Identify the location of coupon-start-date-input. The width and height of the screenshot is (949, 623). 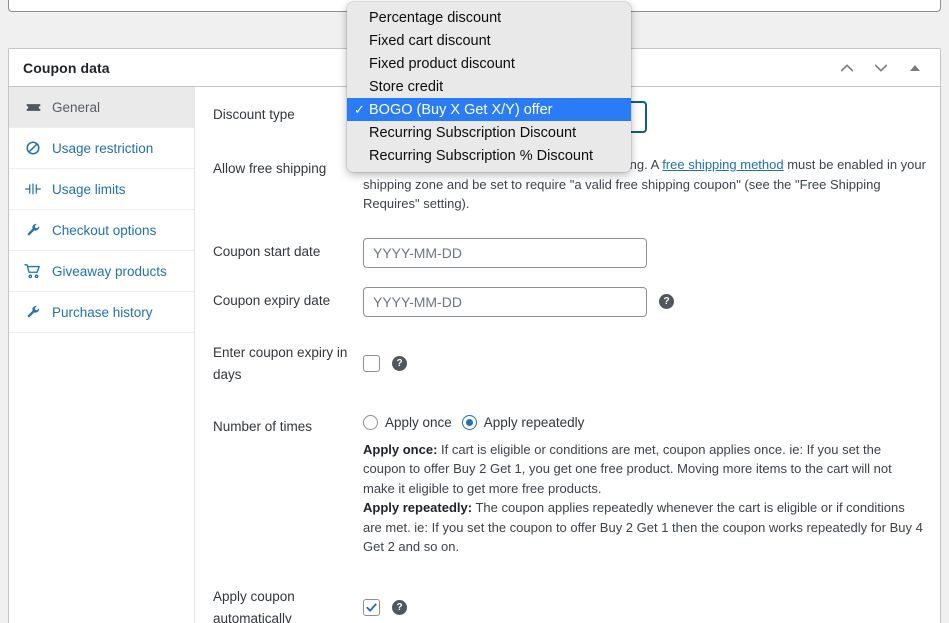
(505, 252).